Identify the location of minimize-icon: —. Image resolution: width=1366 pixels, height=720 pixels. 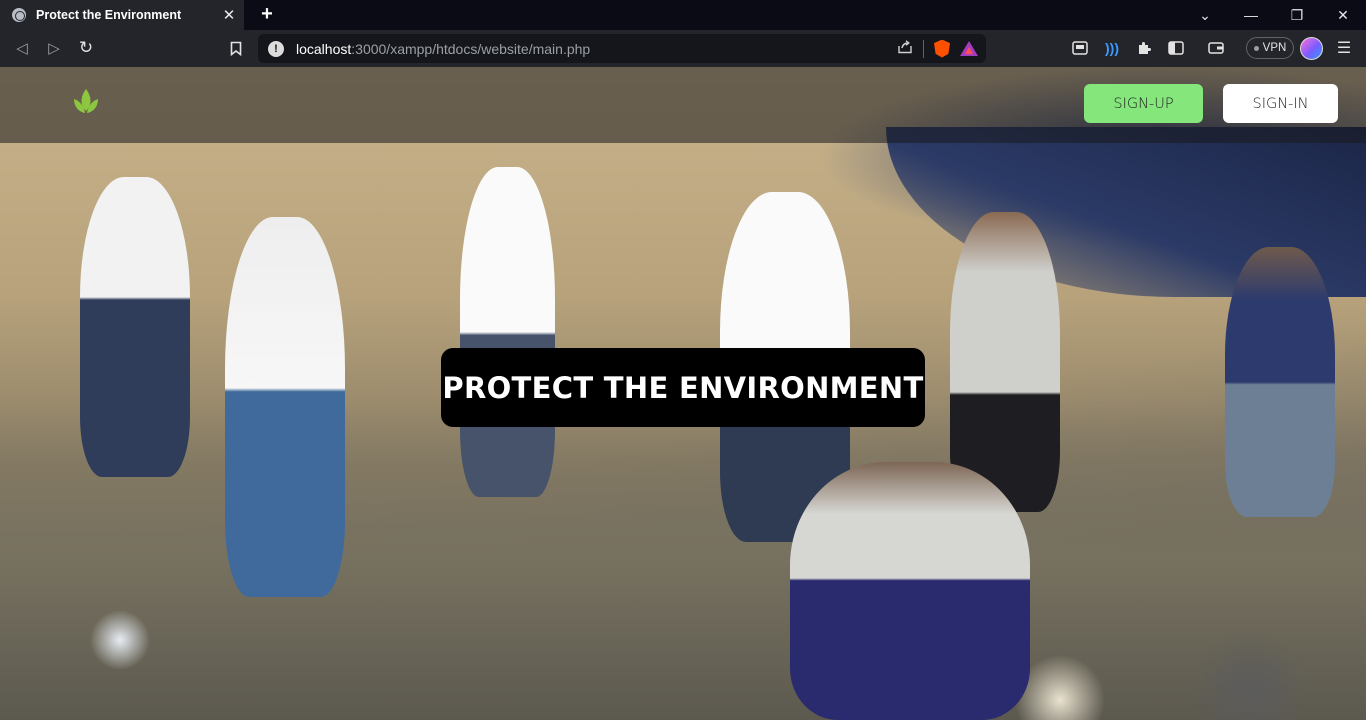
(1251, 15).